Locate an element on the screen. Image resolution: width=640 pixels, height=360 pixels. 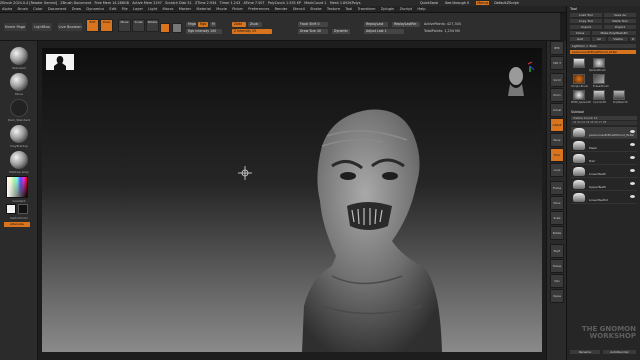
lightbox-tools-button: Lightbox > Tools is located at coordinates (603, 46).